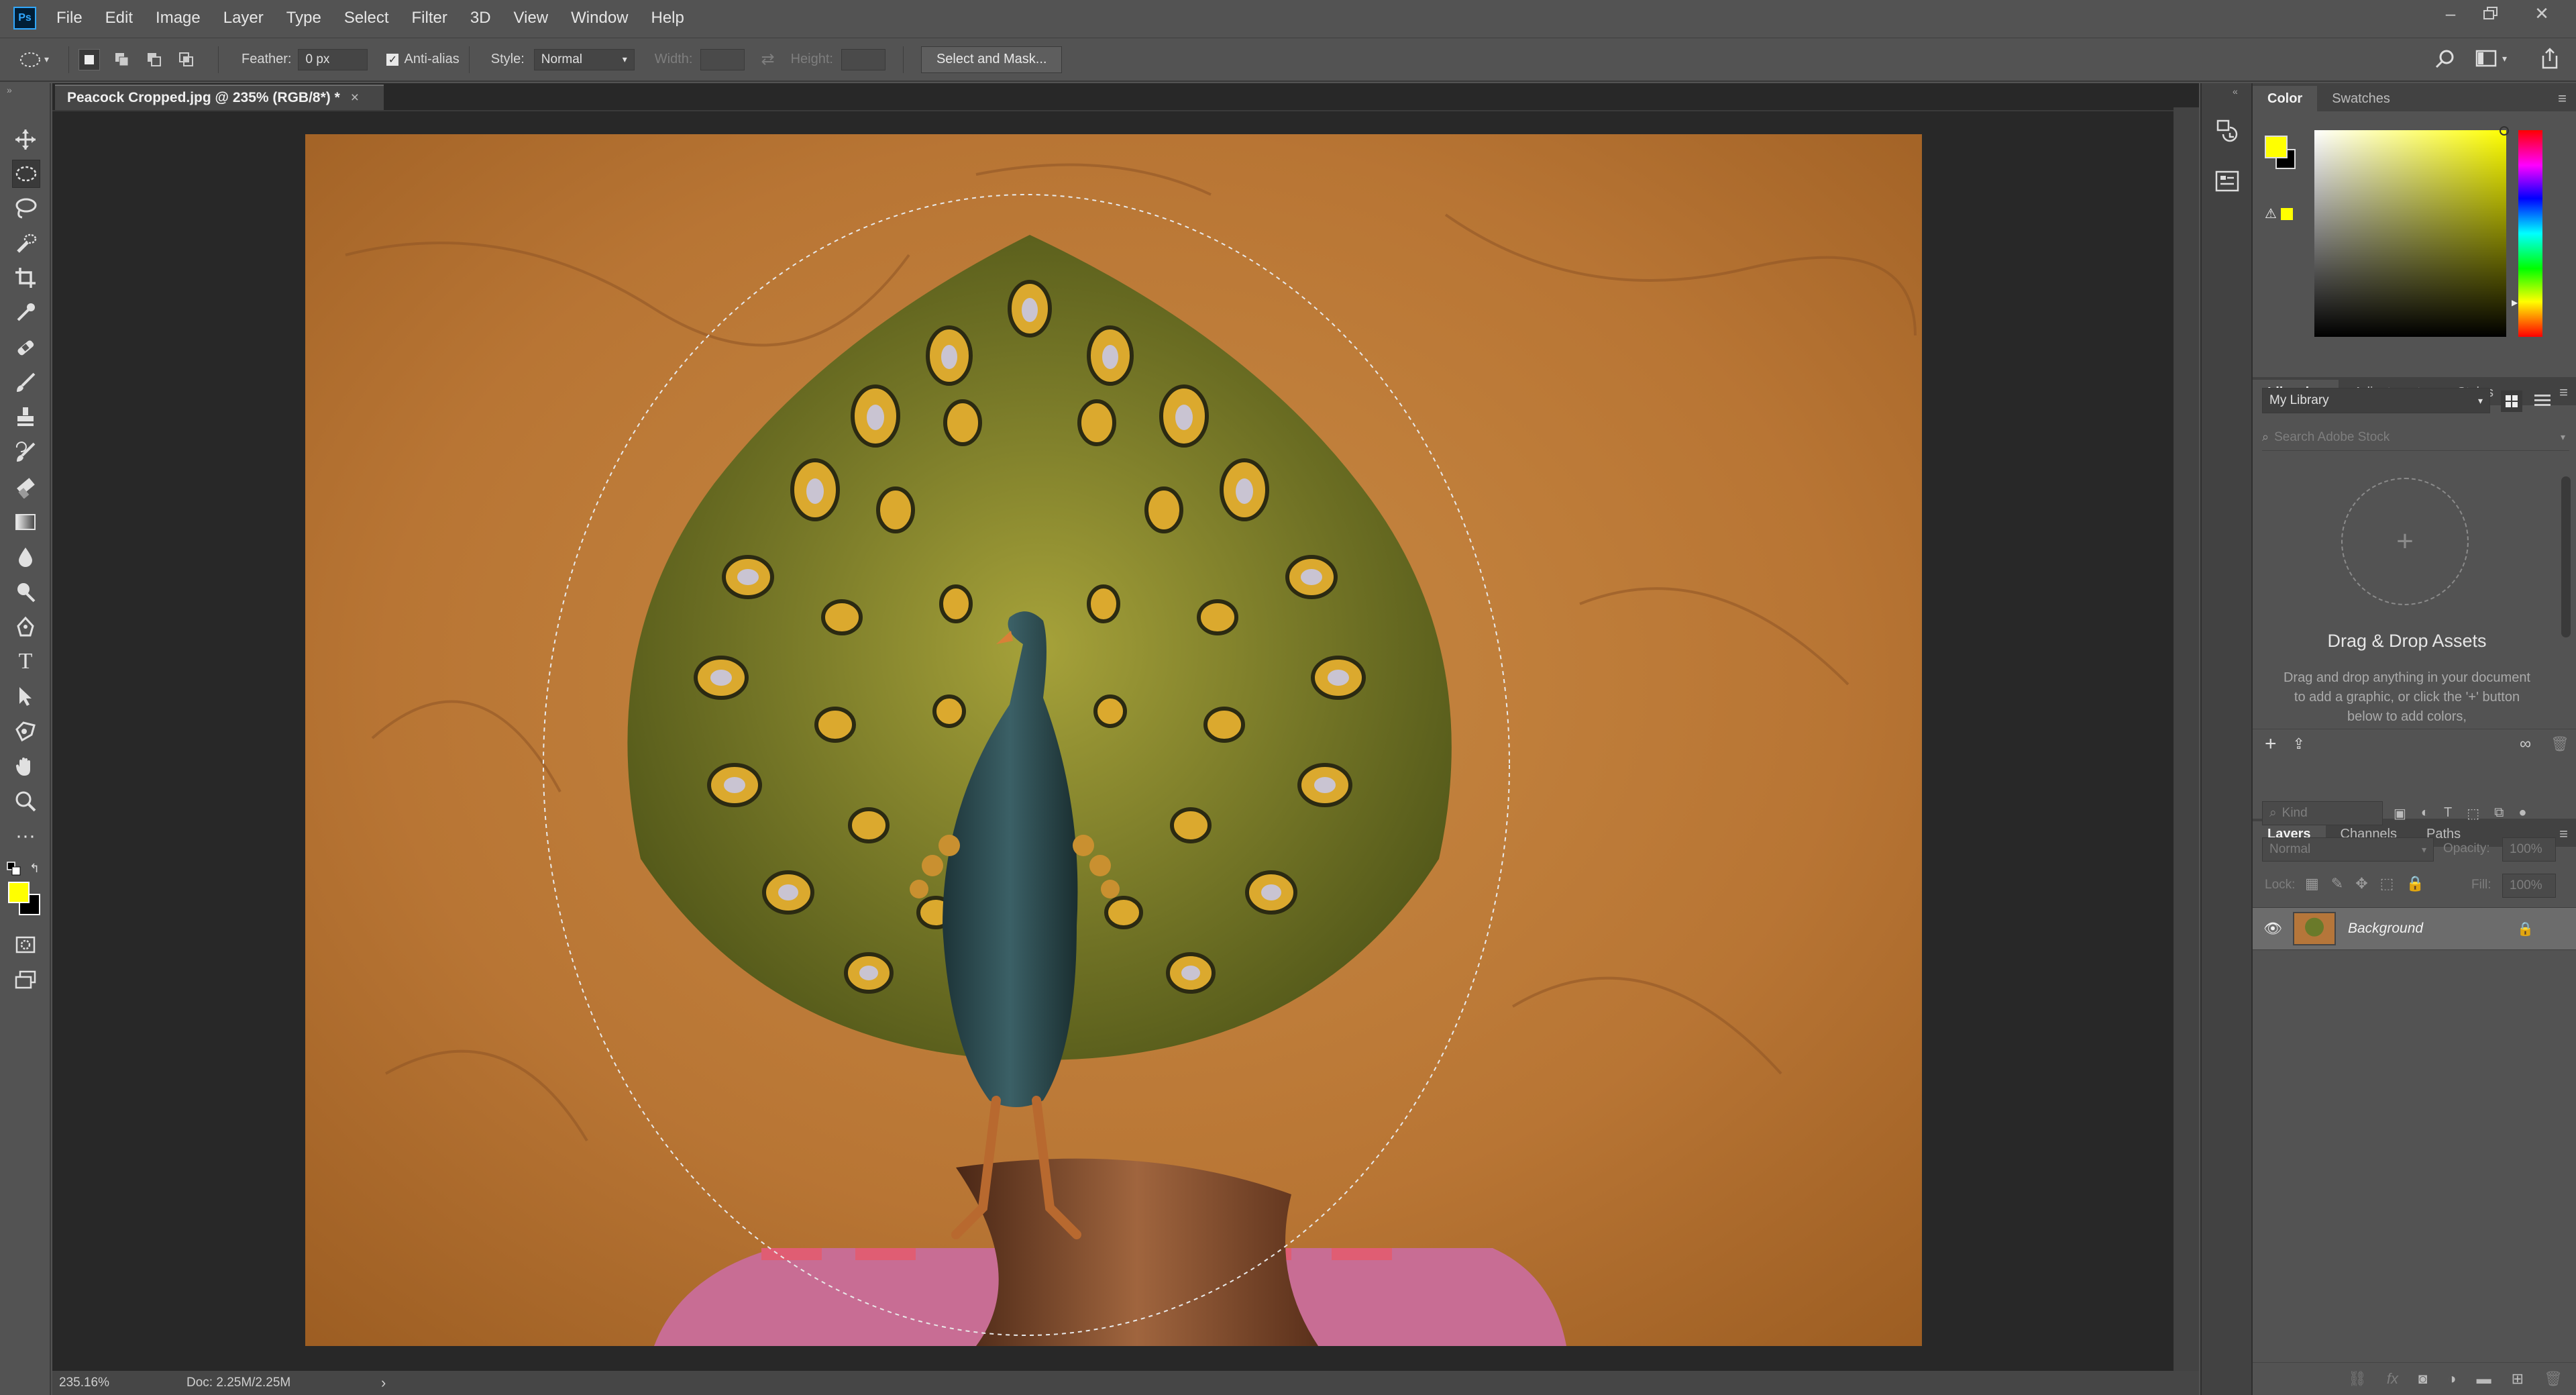 The width and height of the screenshot is (2576, 1395). I want to click on opacity-input: 100%, so click(2529, 849).